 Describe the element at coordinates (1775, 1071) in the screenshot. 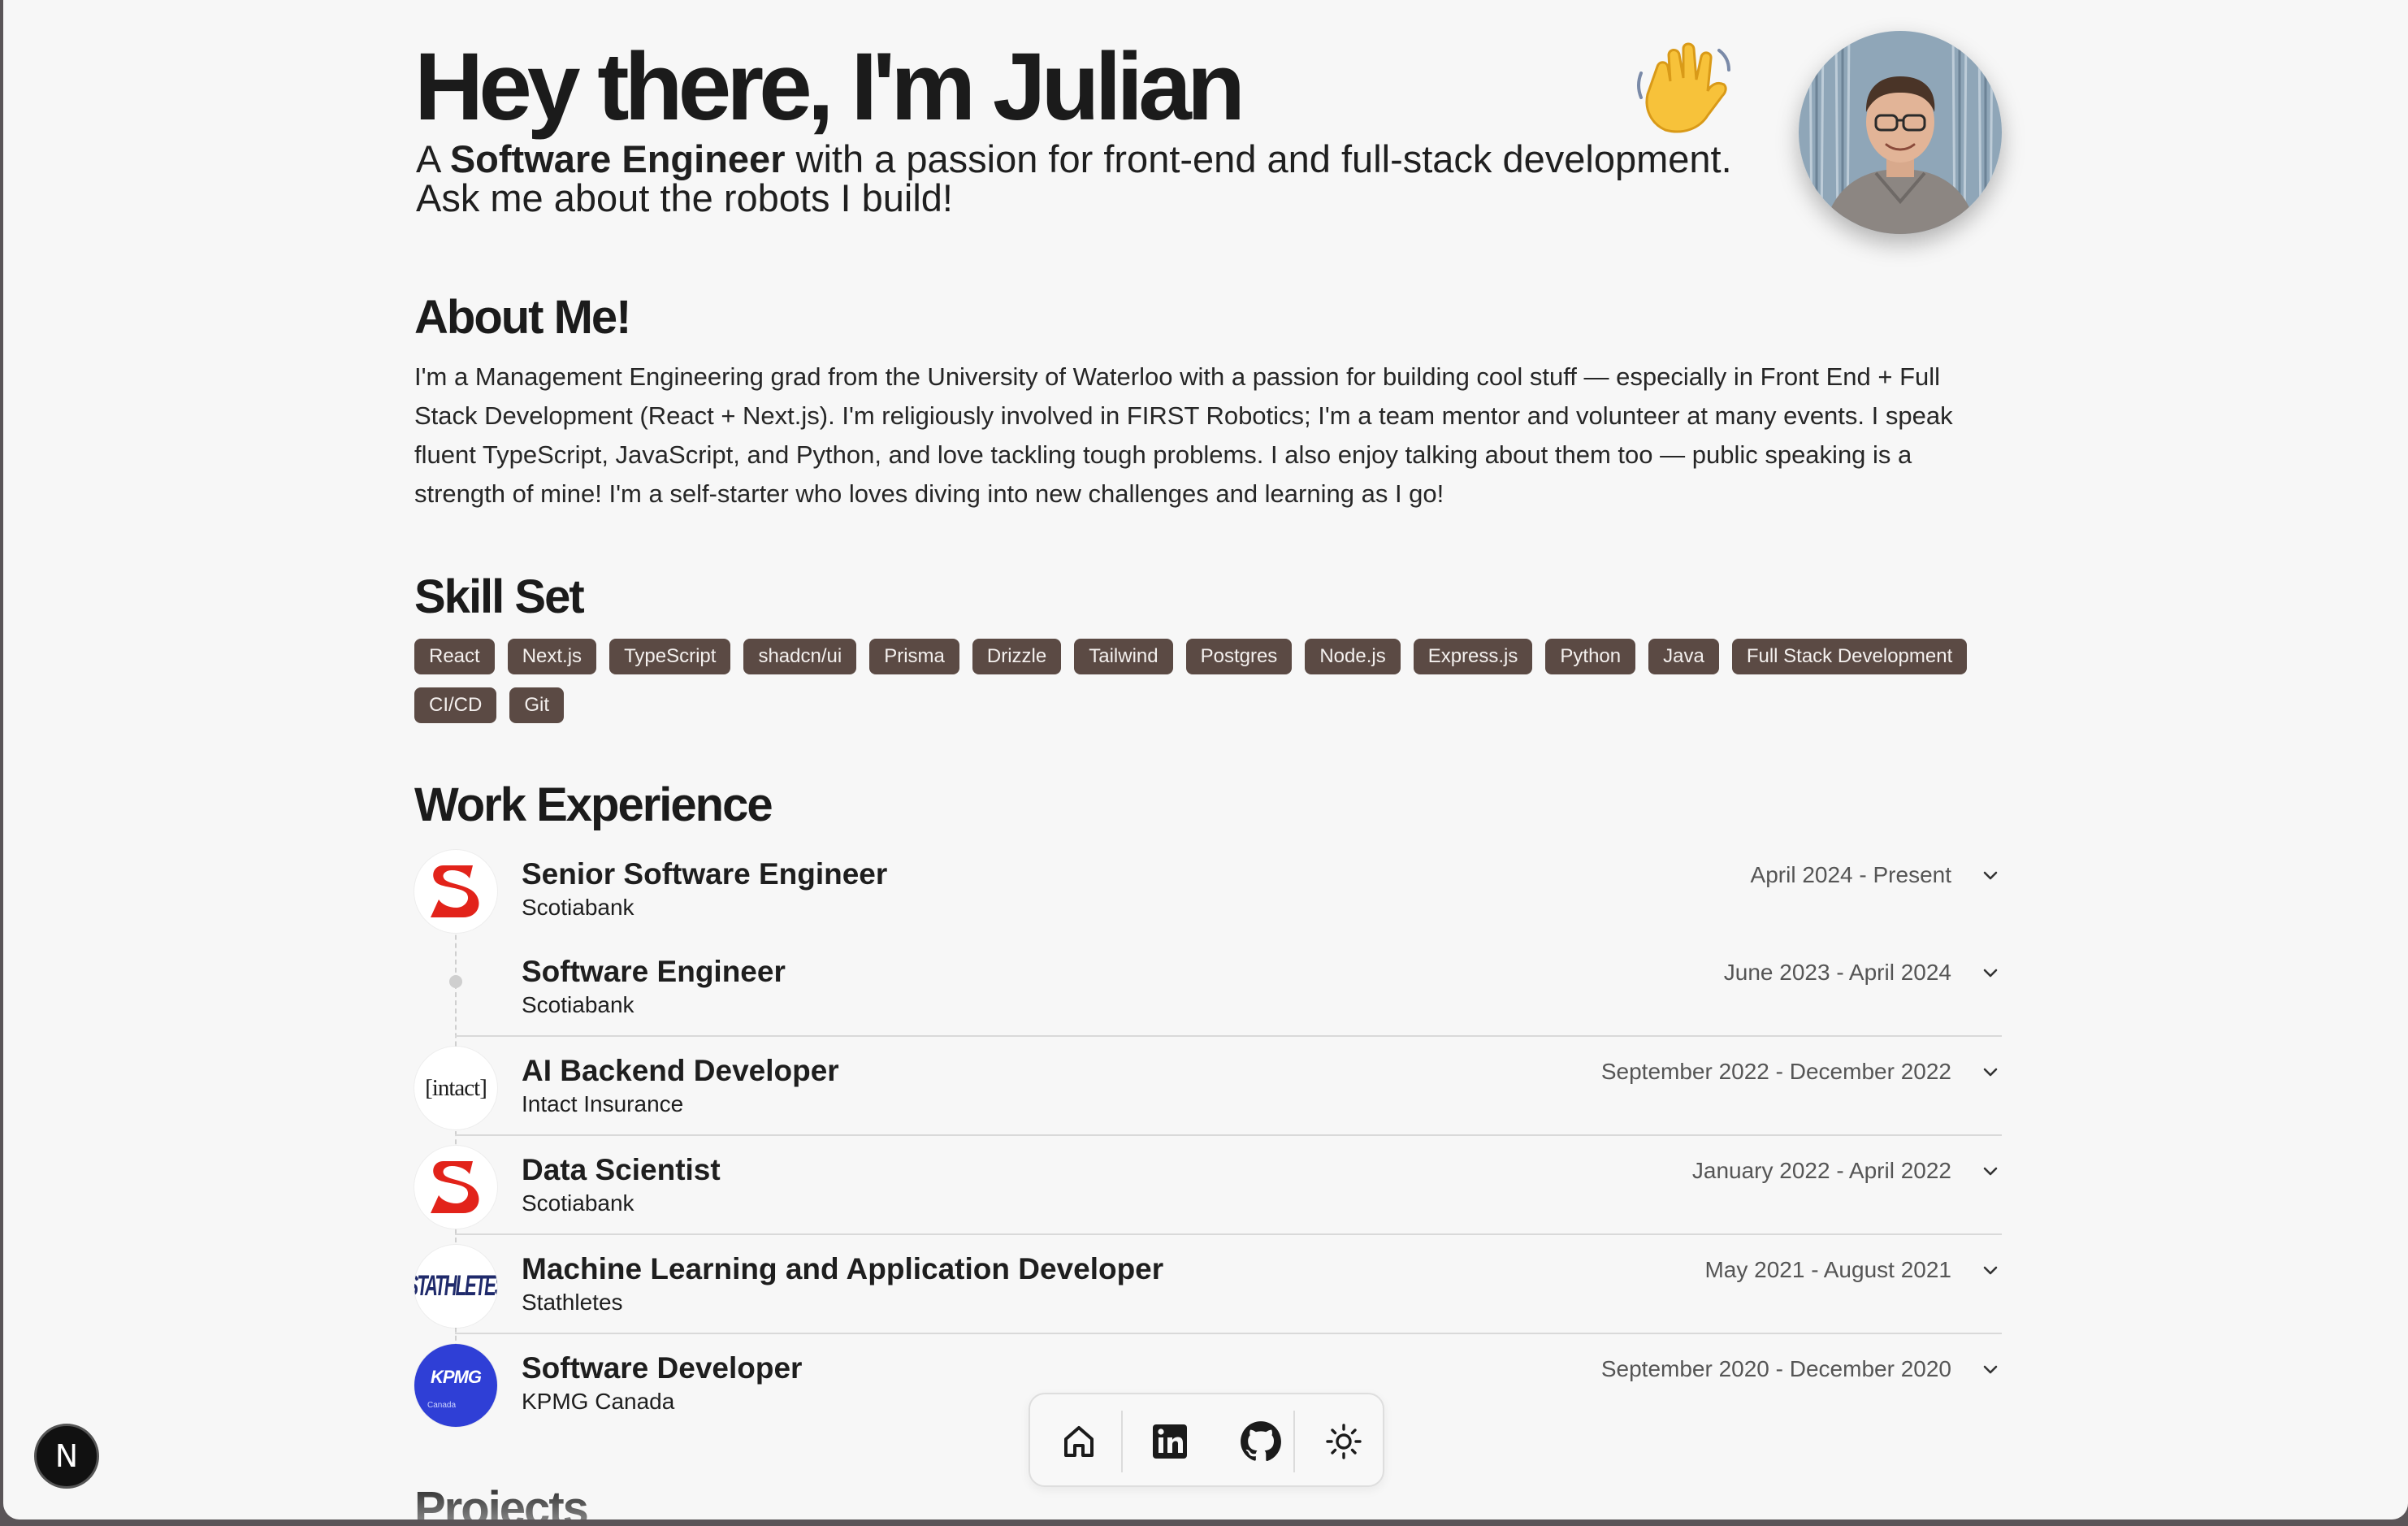

I see `job-dates: September 2022 - December 2022` at that location.